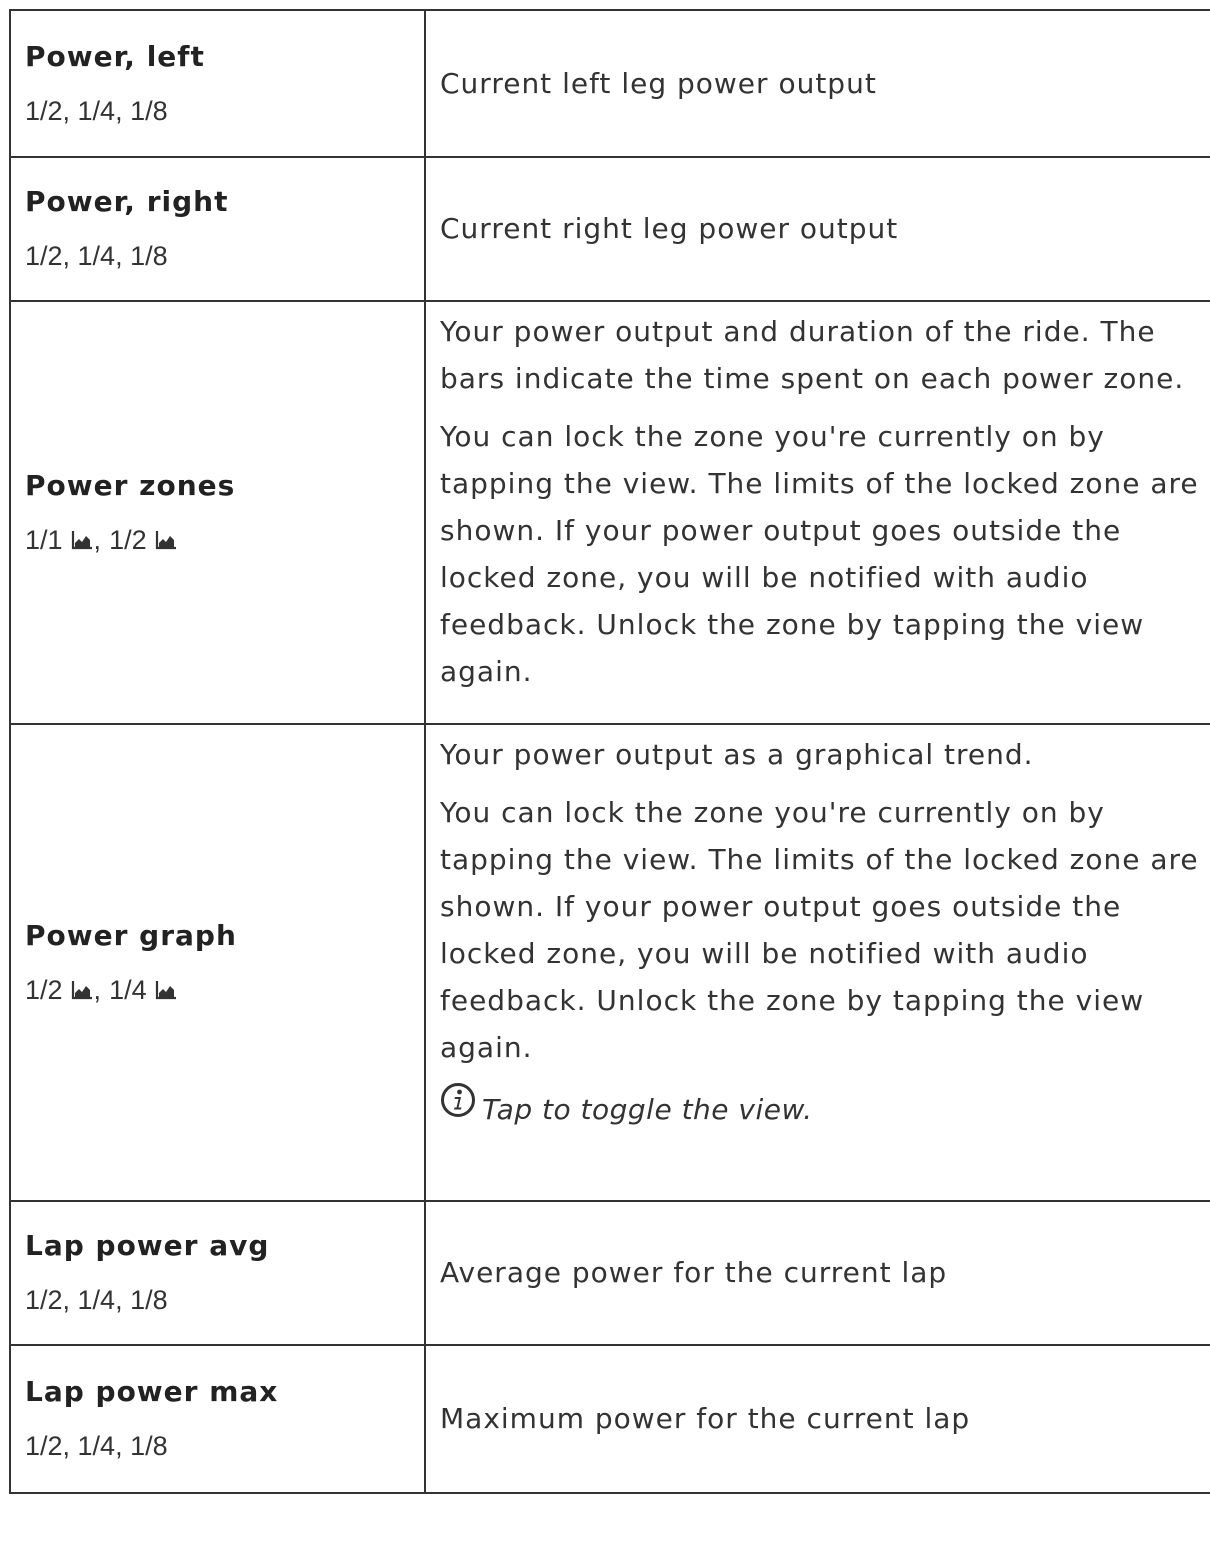 The width and height of the screenshot is (1210, 1560). I want to click on tip-note: Tap to toggle the view., so click(824, 1105).